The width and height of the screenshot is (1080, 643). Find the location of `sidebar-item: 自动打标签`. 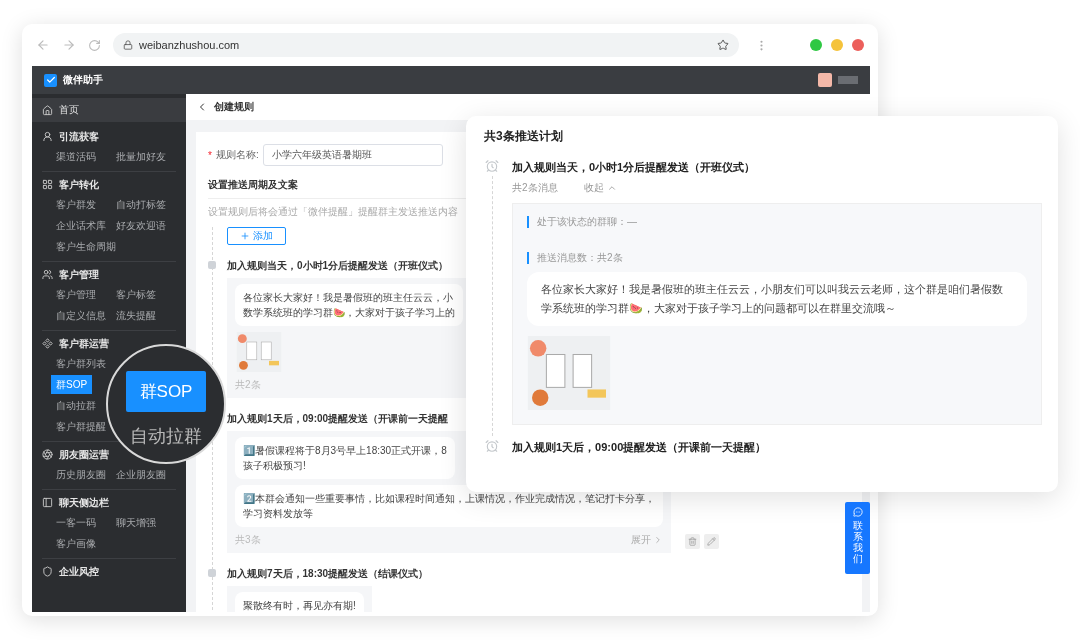

sidebar-item: 自动打标签 is located at coordinates (141, 204).